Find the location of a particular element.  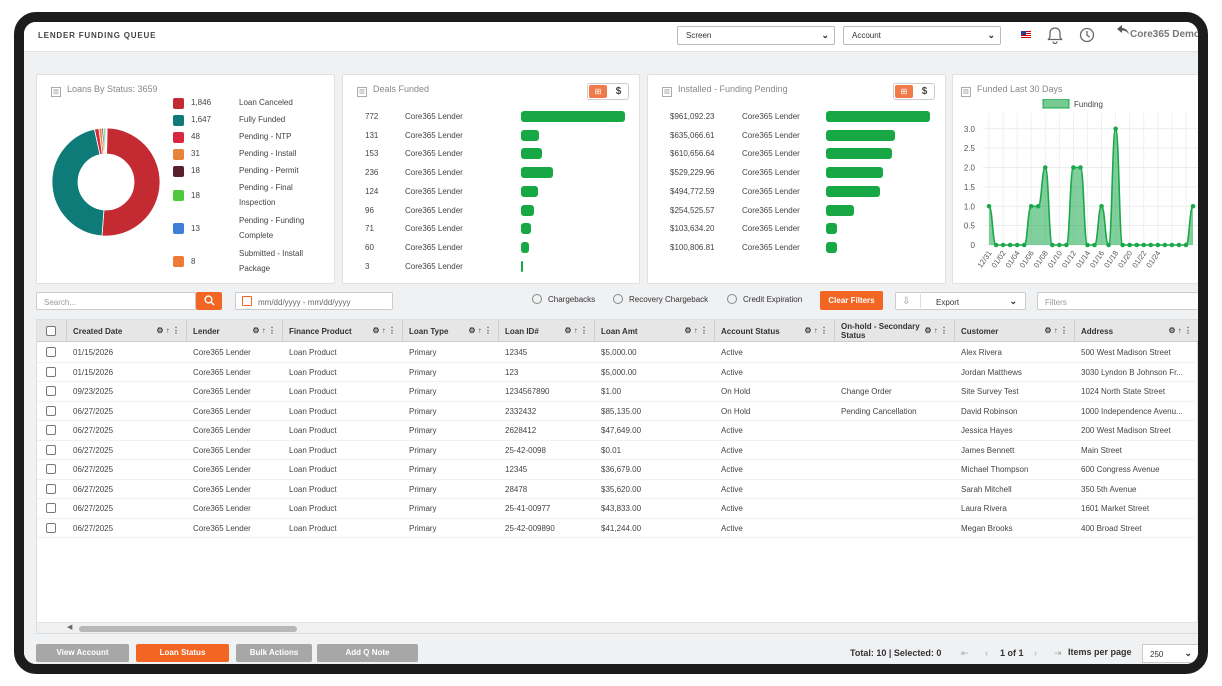

column-header: Loan Amt ⚙ ↑ ⋮ is located at coordinates (655, 331).